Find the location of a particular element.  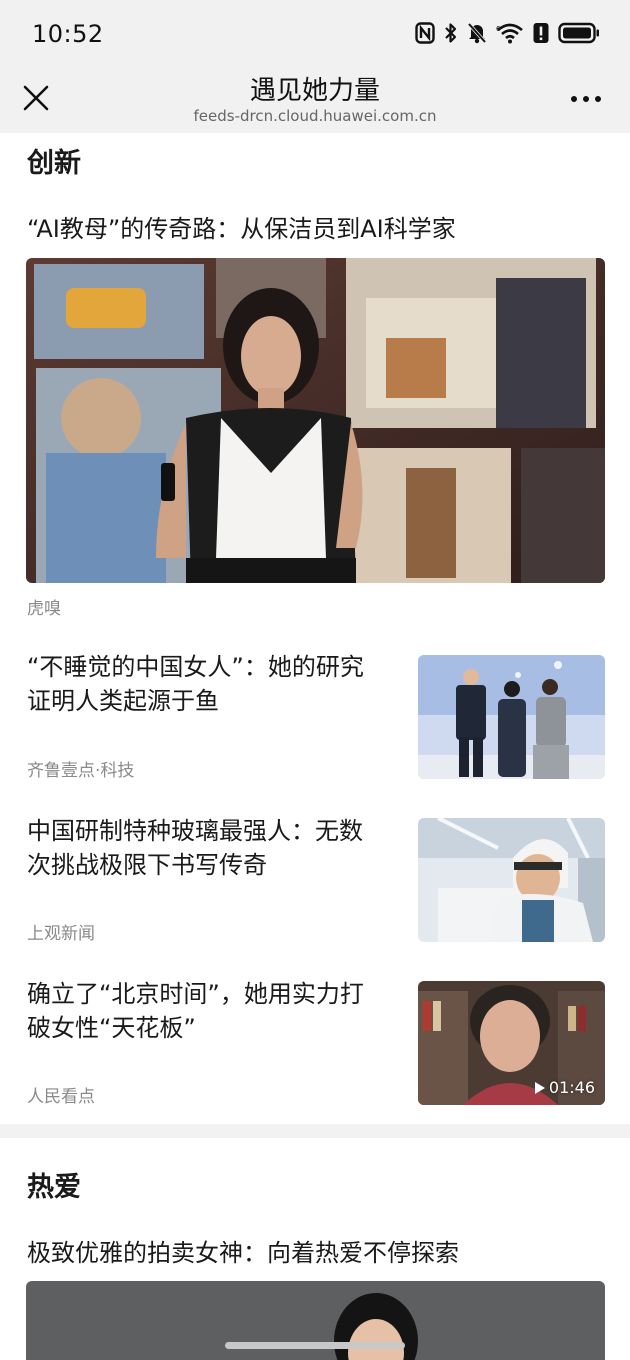

status-icons: 6 is located at coordinates (507, 33).